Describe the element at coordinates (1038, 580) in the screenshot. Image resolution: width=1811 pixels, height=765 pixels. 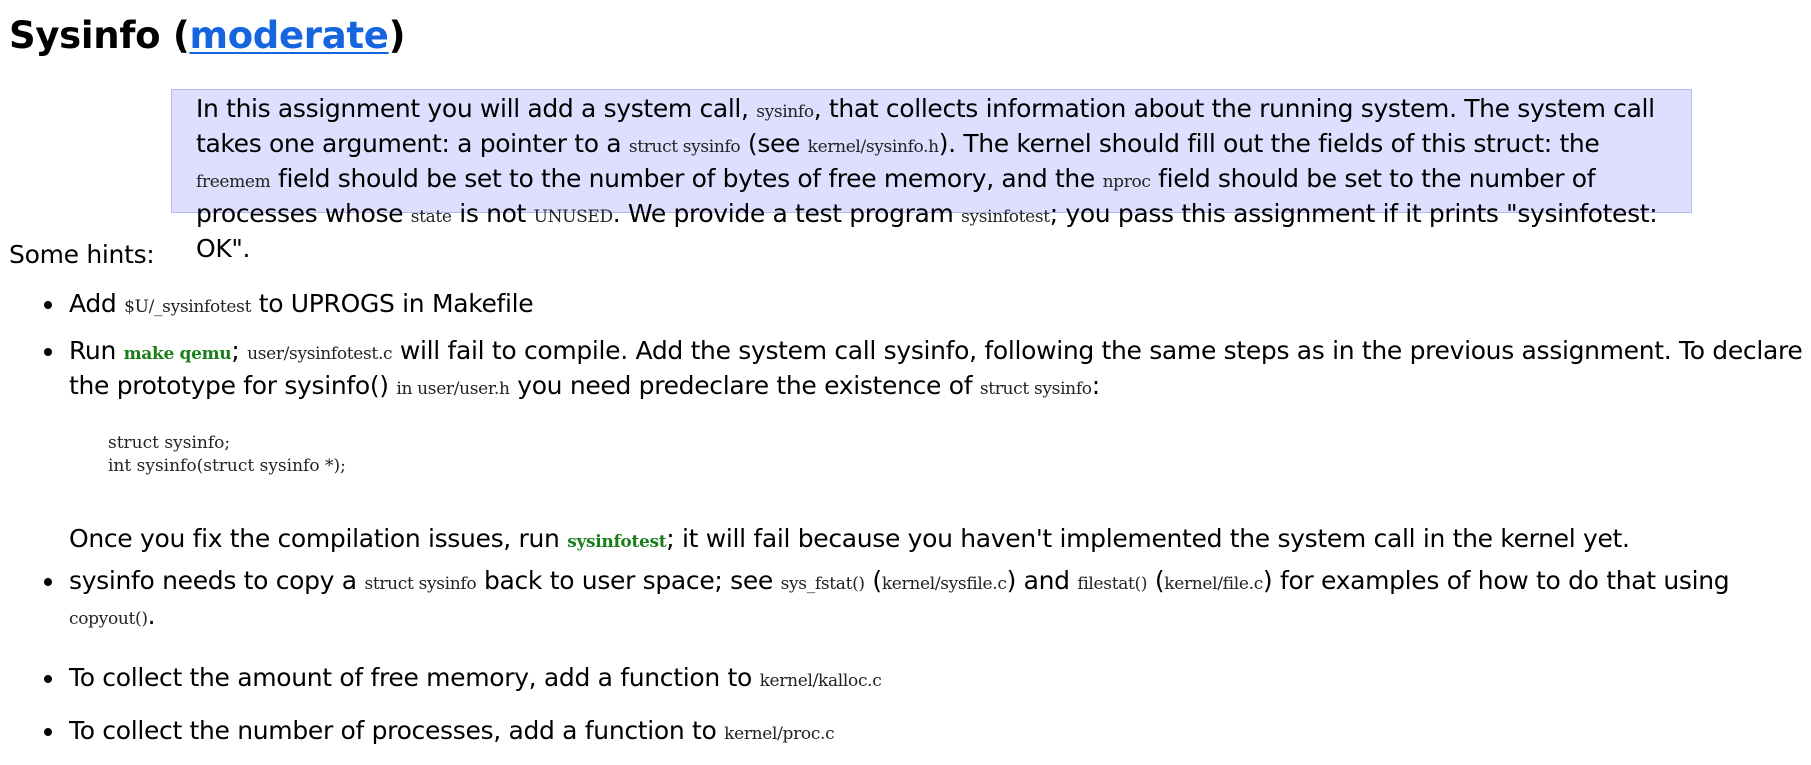
I see `hint-text: ) and` at that location.